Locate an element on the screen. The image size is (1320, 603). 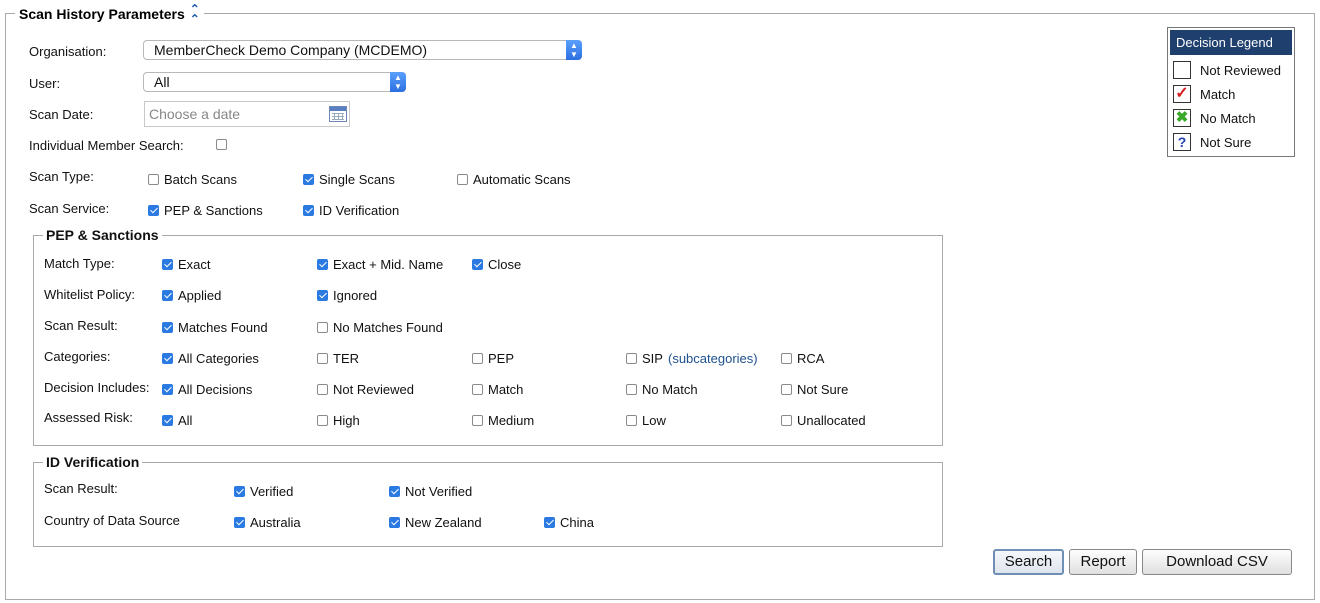
pep-sanctions-checkbox is located at coordinates (153, 210).